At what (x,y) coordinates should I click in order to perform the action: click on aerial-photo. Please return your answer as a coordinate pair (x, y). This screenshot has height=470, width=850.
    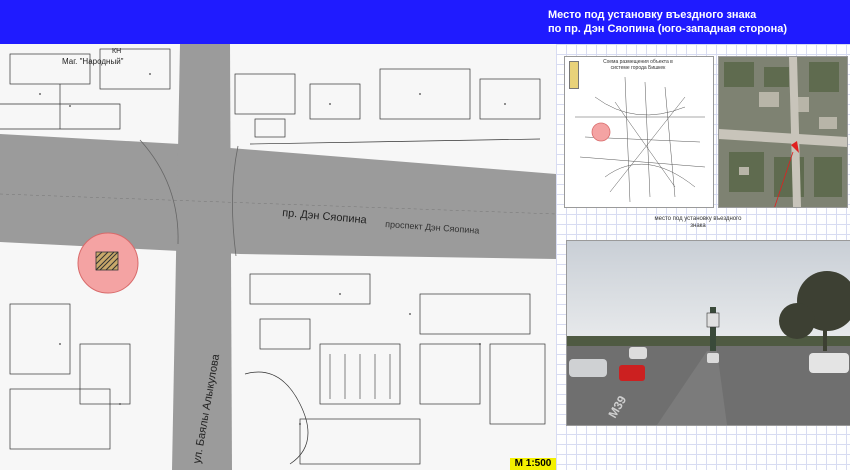
    Looking at the image, I should click on (783, 132).